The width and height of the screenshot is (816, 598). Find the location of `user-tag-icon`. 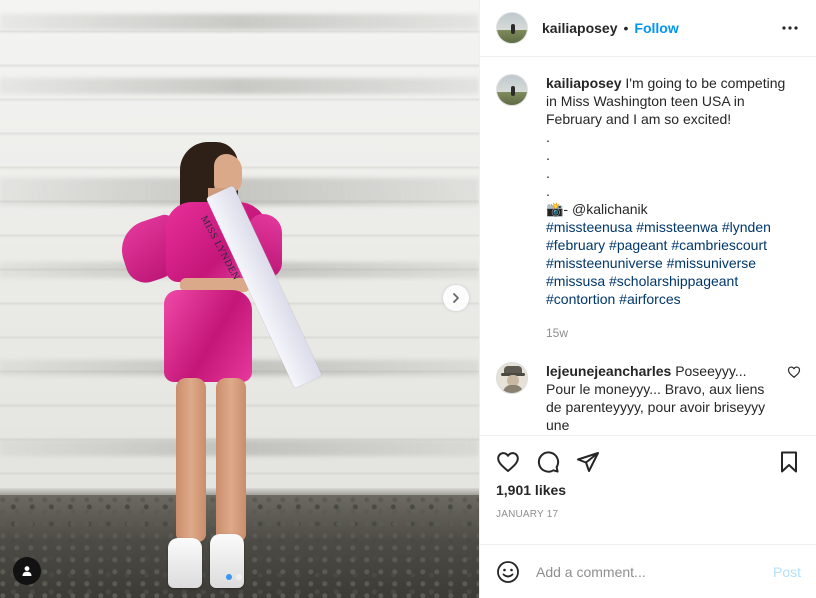

user-tag-icon is located at coordinates (27, 571).